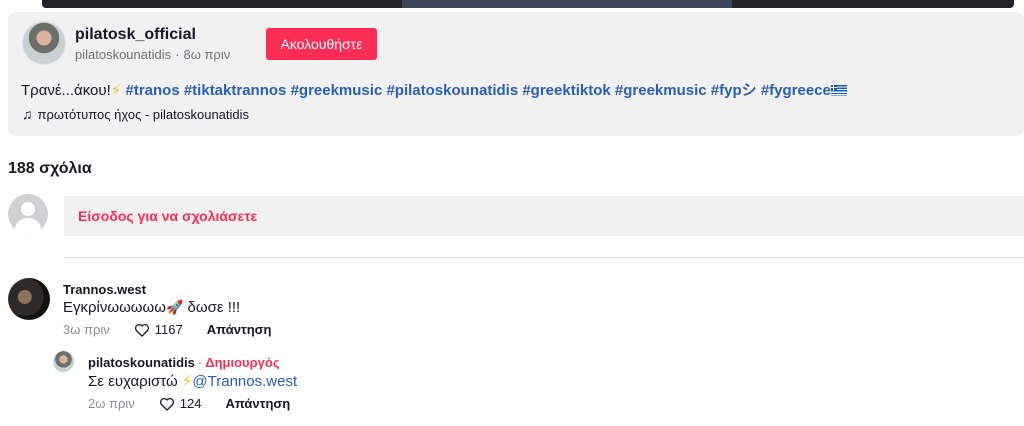  Describe the element at coordinates (235, 90) in the screenshot. I see `hashtag-link: #tiktaktrannos` at that location.